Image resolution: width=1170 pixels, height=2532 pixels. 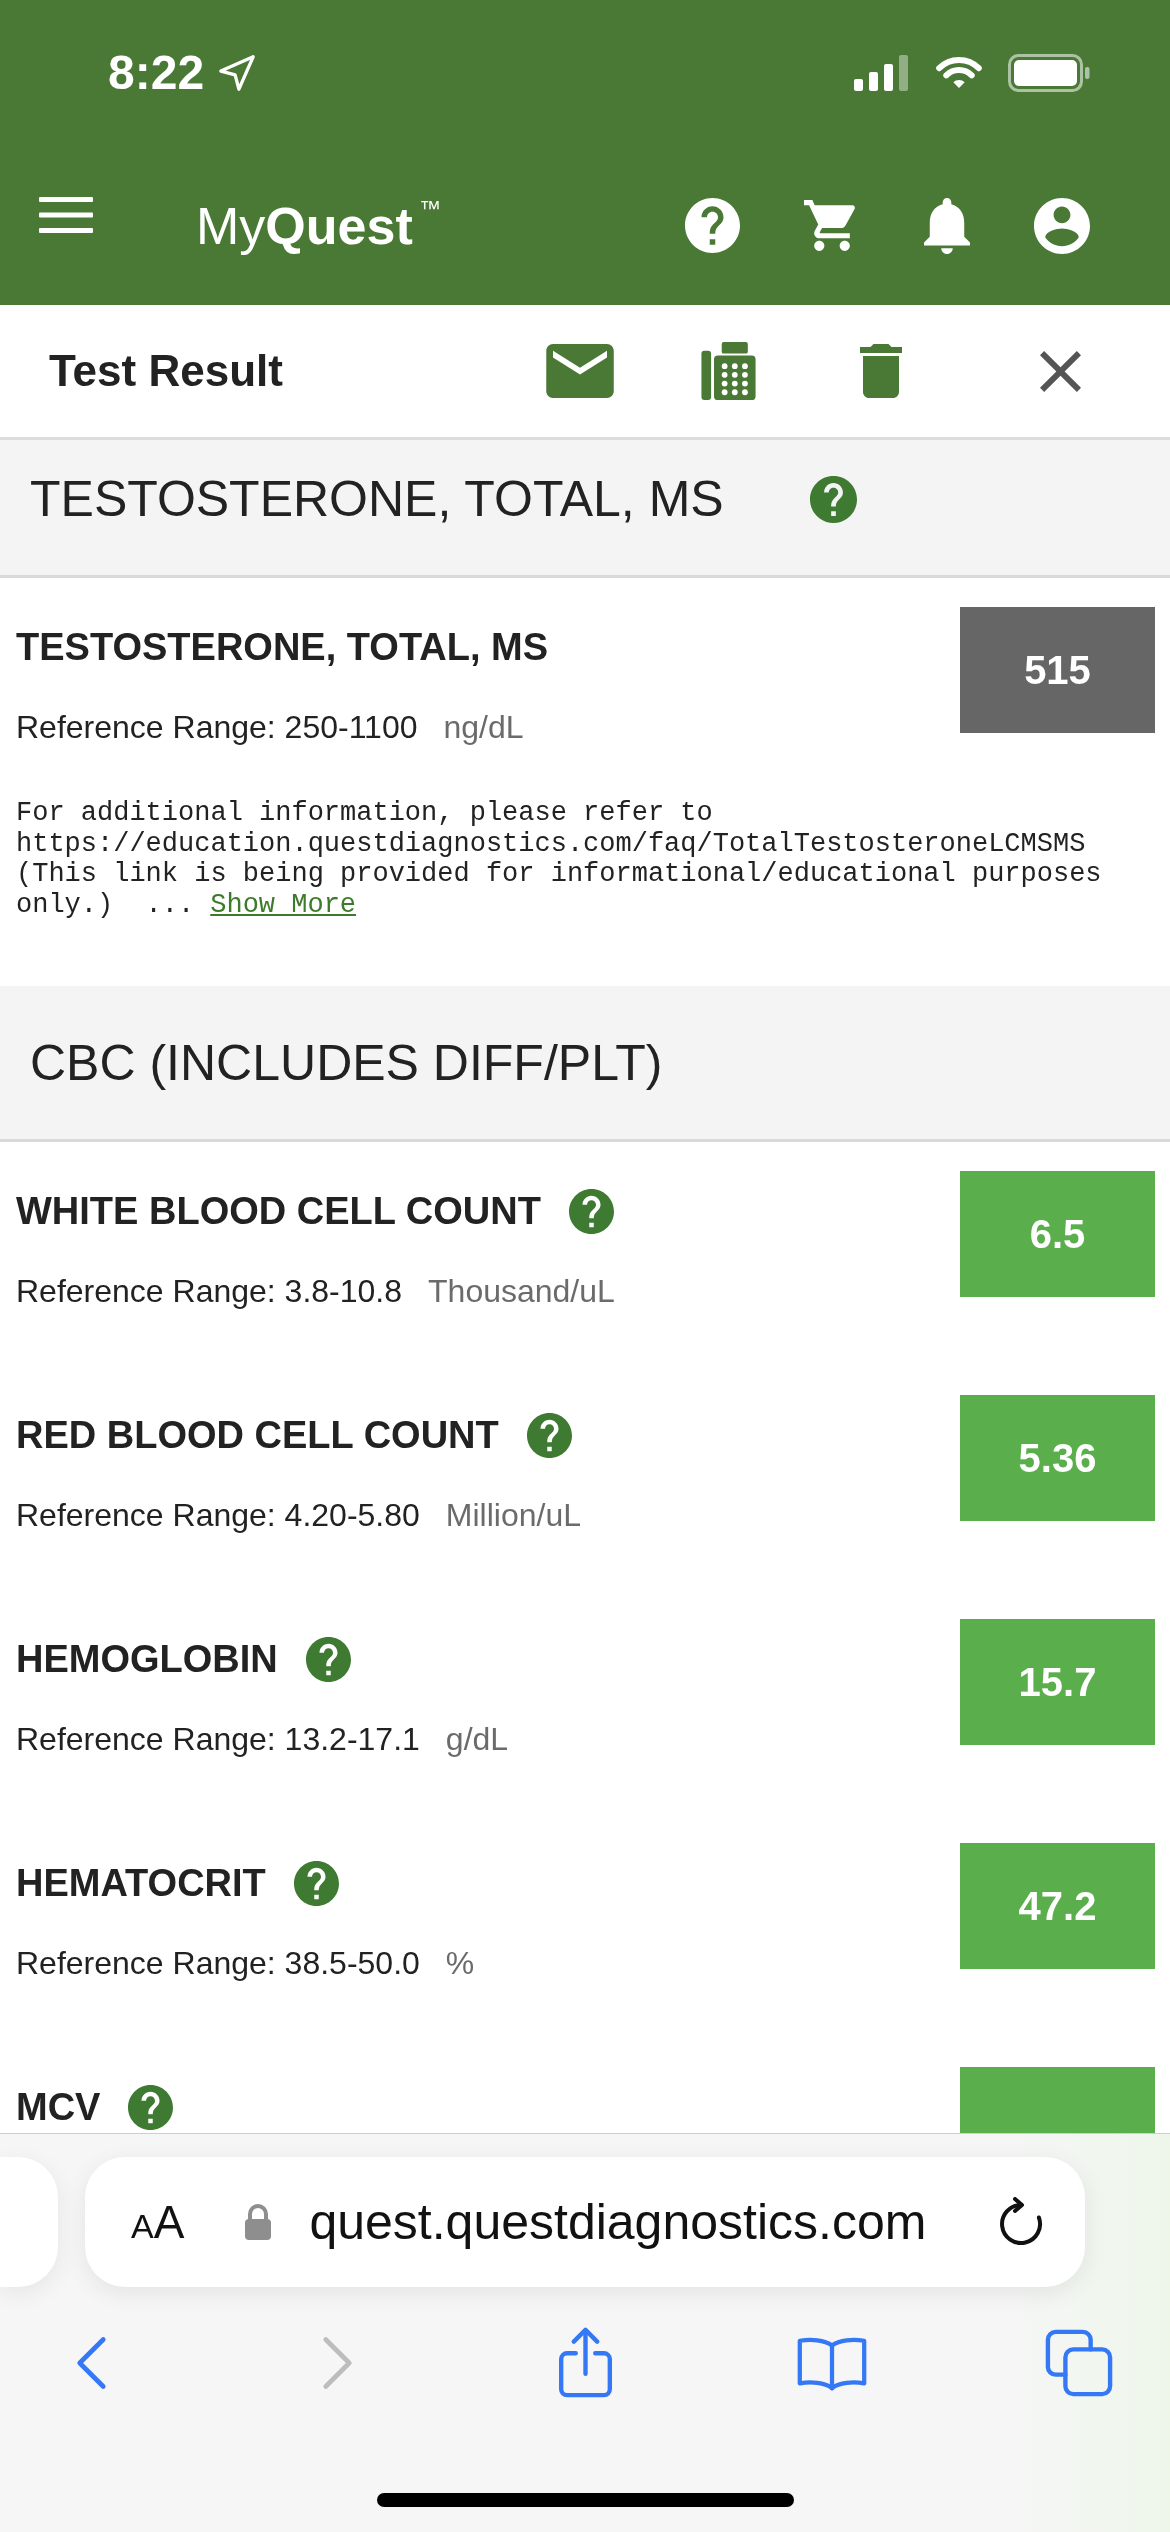 What do you see at coordinates (882, 73) in the screenshot?
I see `signal-icon` at bounding box center [882, 73].